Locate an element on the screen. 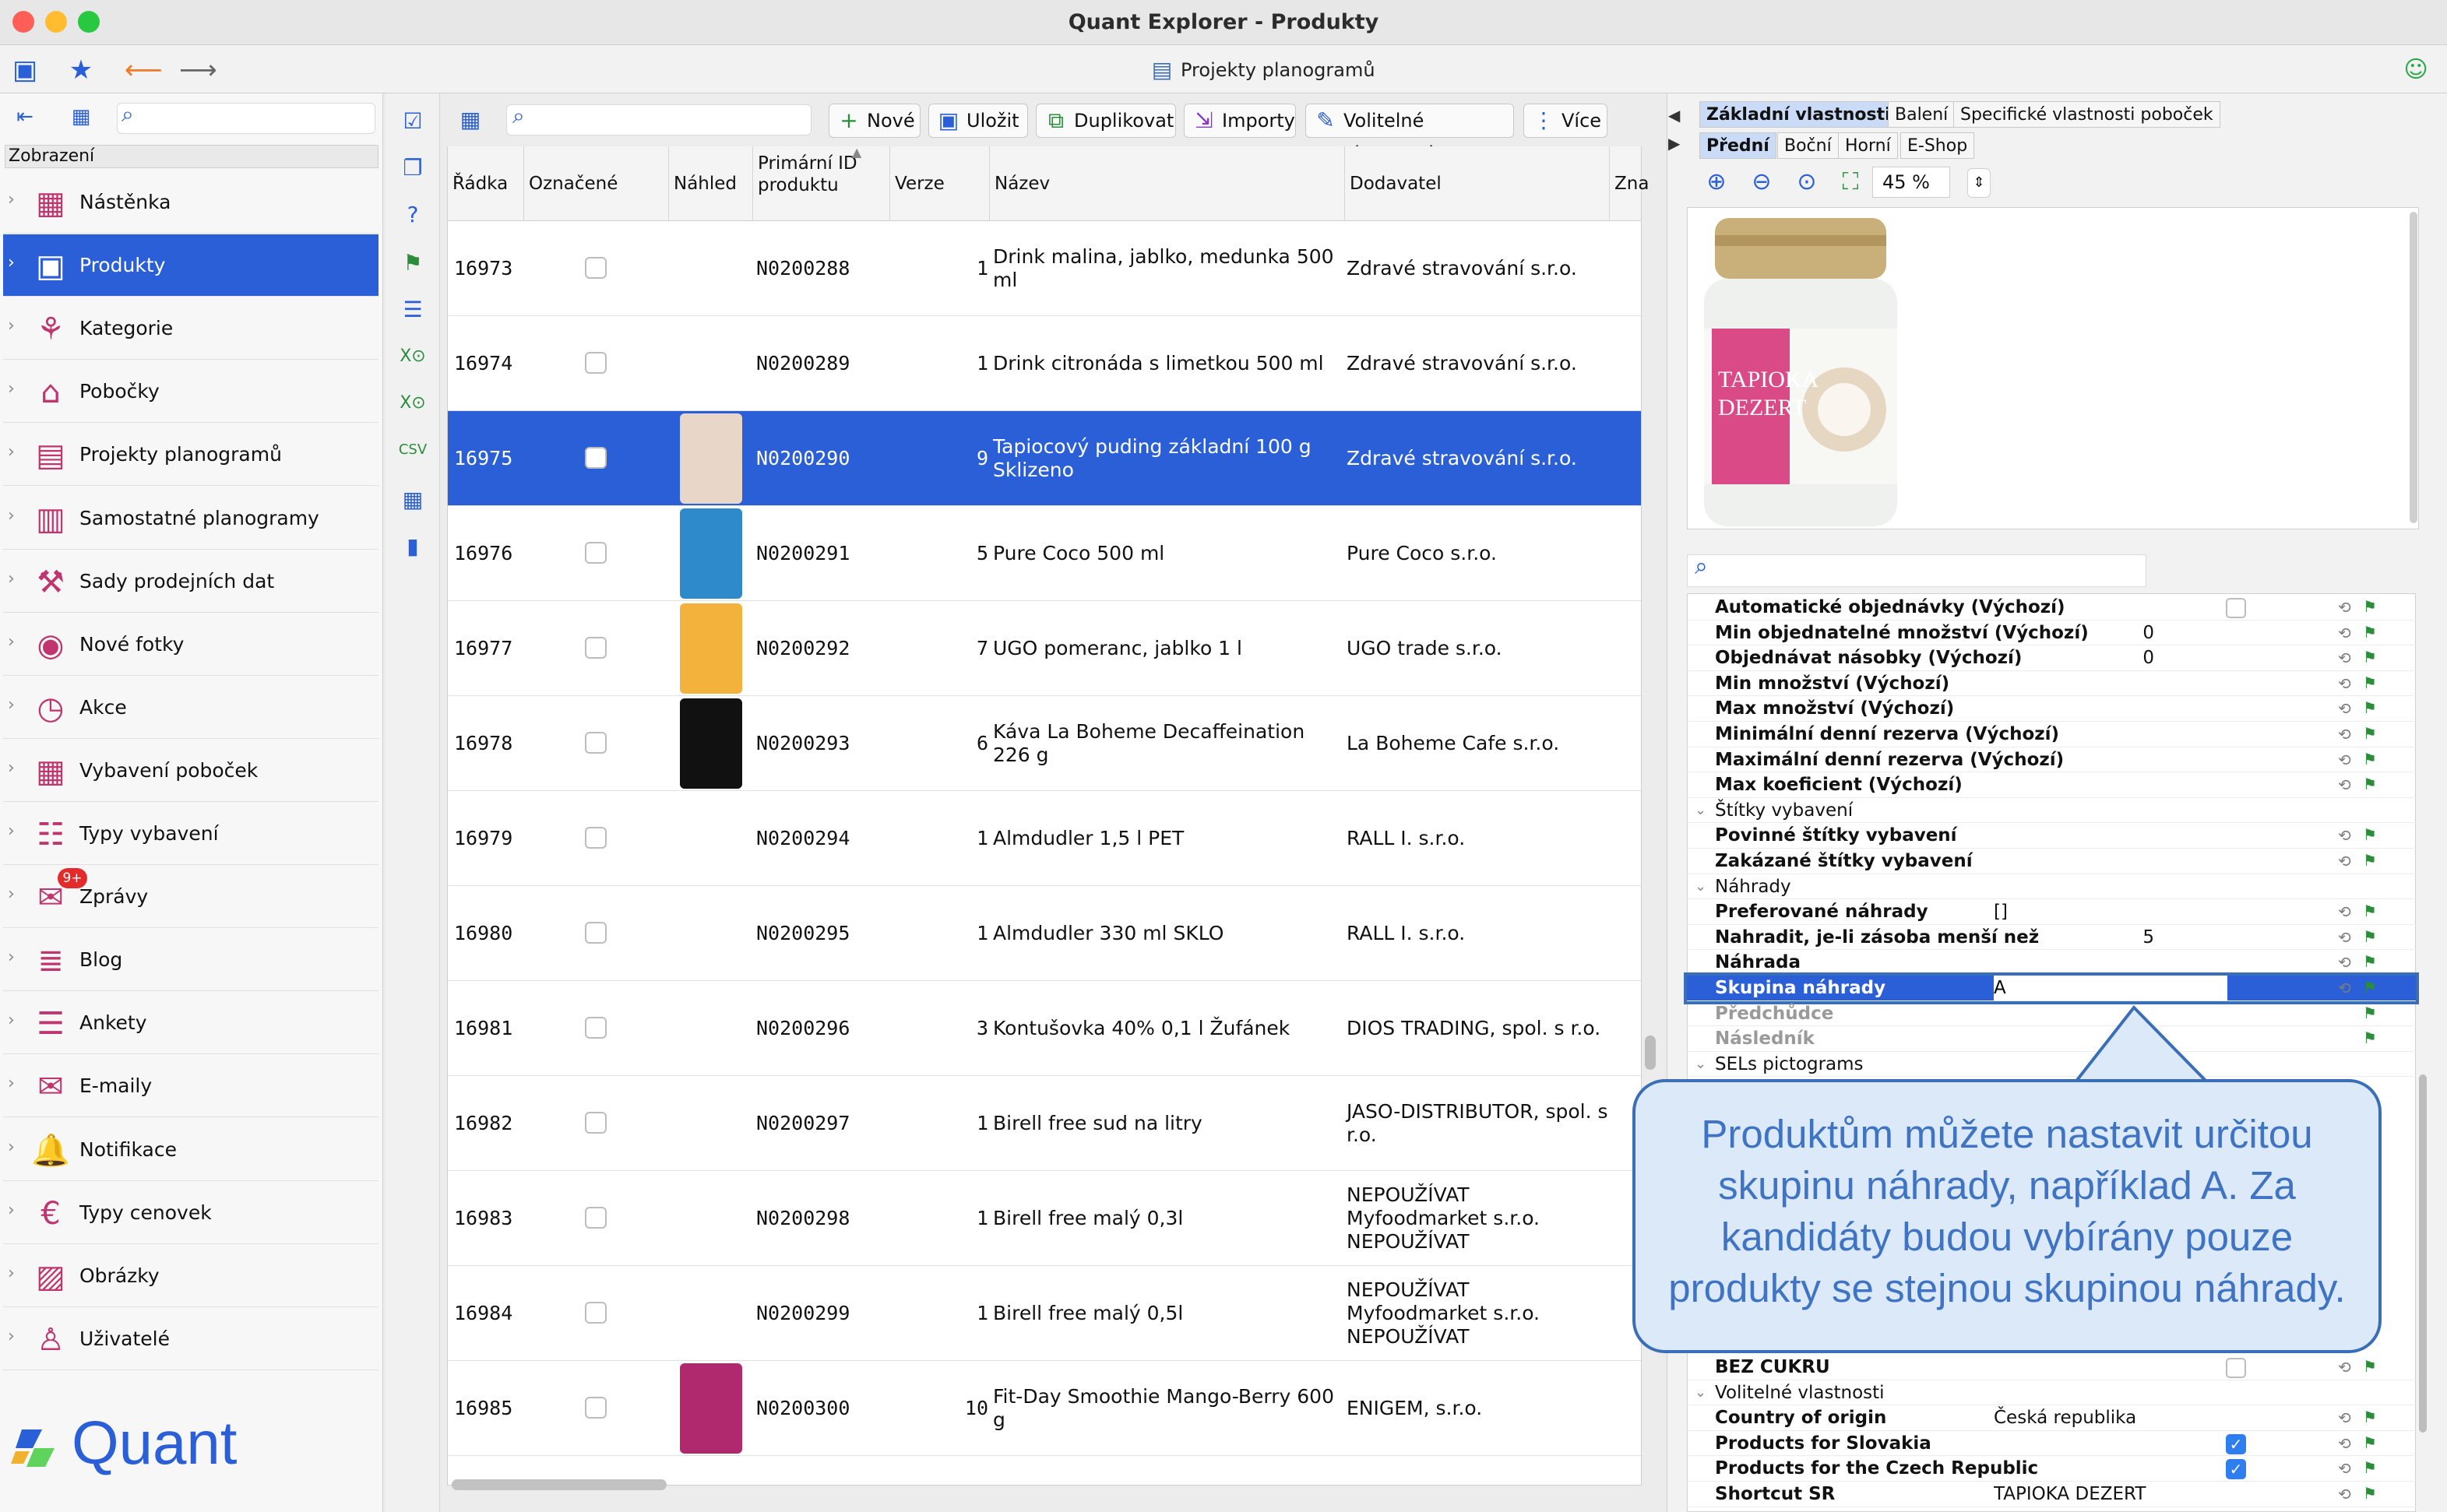 This screenshot has height=1512, width=2447. sidebar-item-6: › ▥ Samostatné planogramy is located at coordinates (190, 518).